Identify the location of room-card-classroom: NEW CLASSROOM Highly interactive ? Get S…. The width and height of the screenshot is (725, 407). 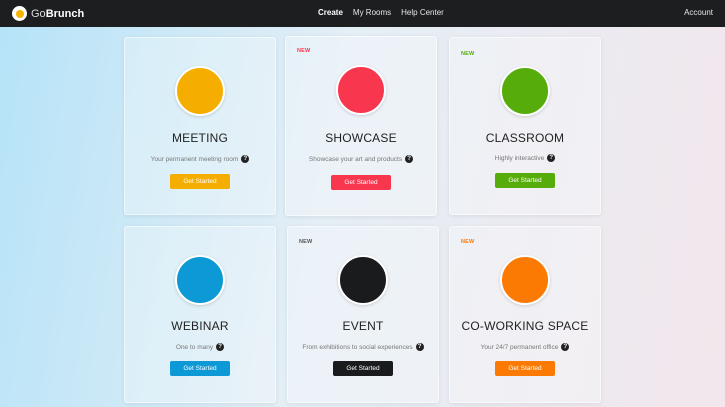
(525, 126).